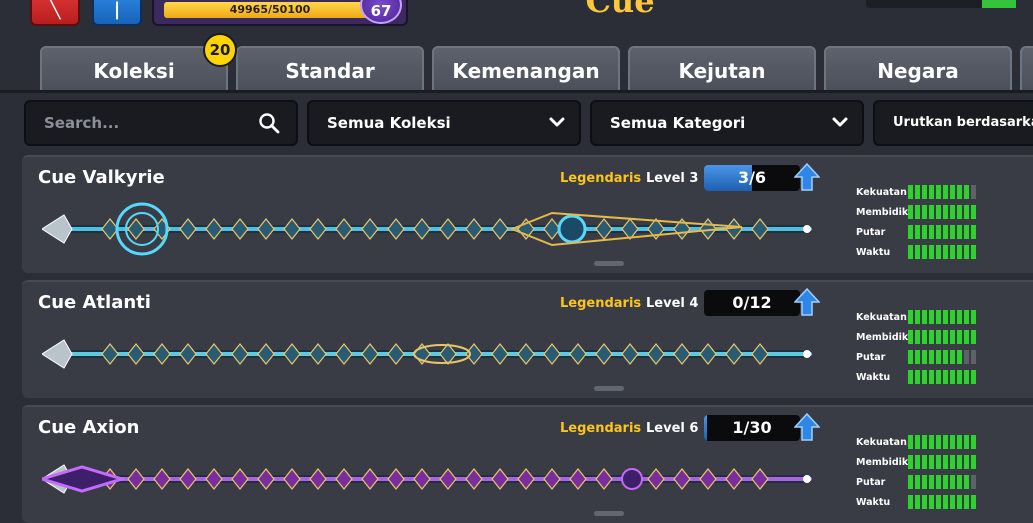  I want to click on info-button: |, so click(117, 13).